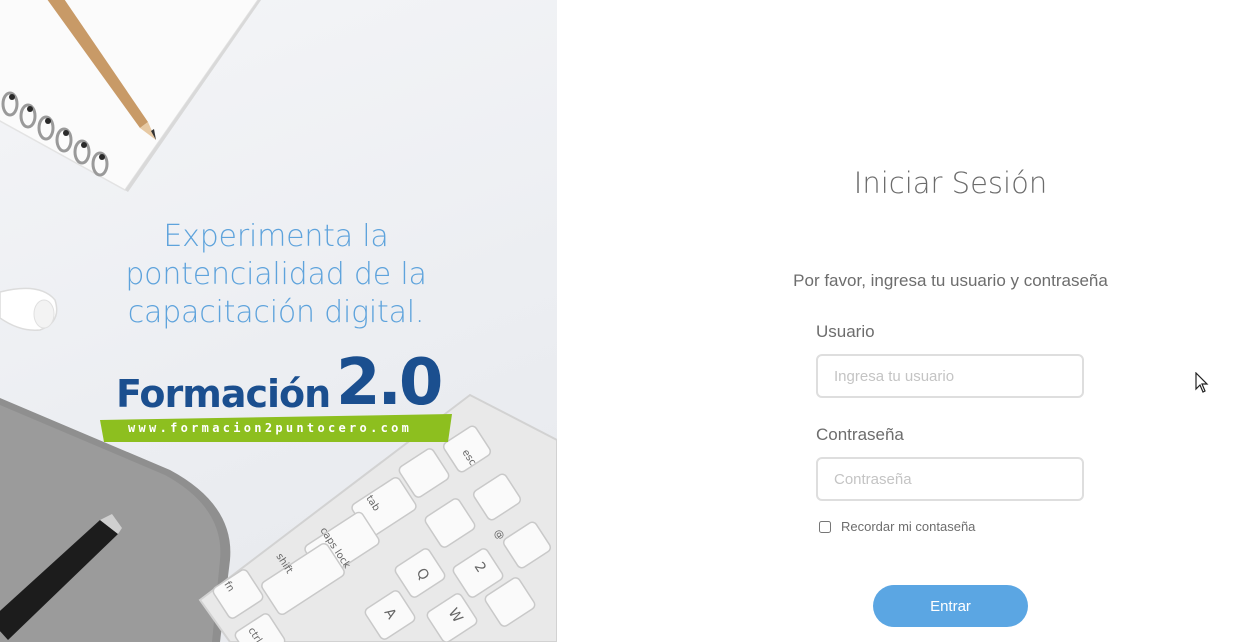 This screenshot has width=1256, height=642. What do you see at coordinates (276, 312) in the screenshot?
I see `tagline-line: capacitación digital.` at bounding box center [276, 312].